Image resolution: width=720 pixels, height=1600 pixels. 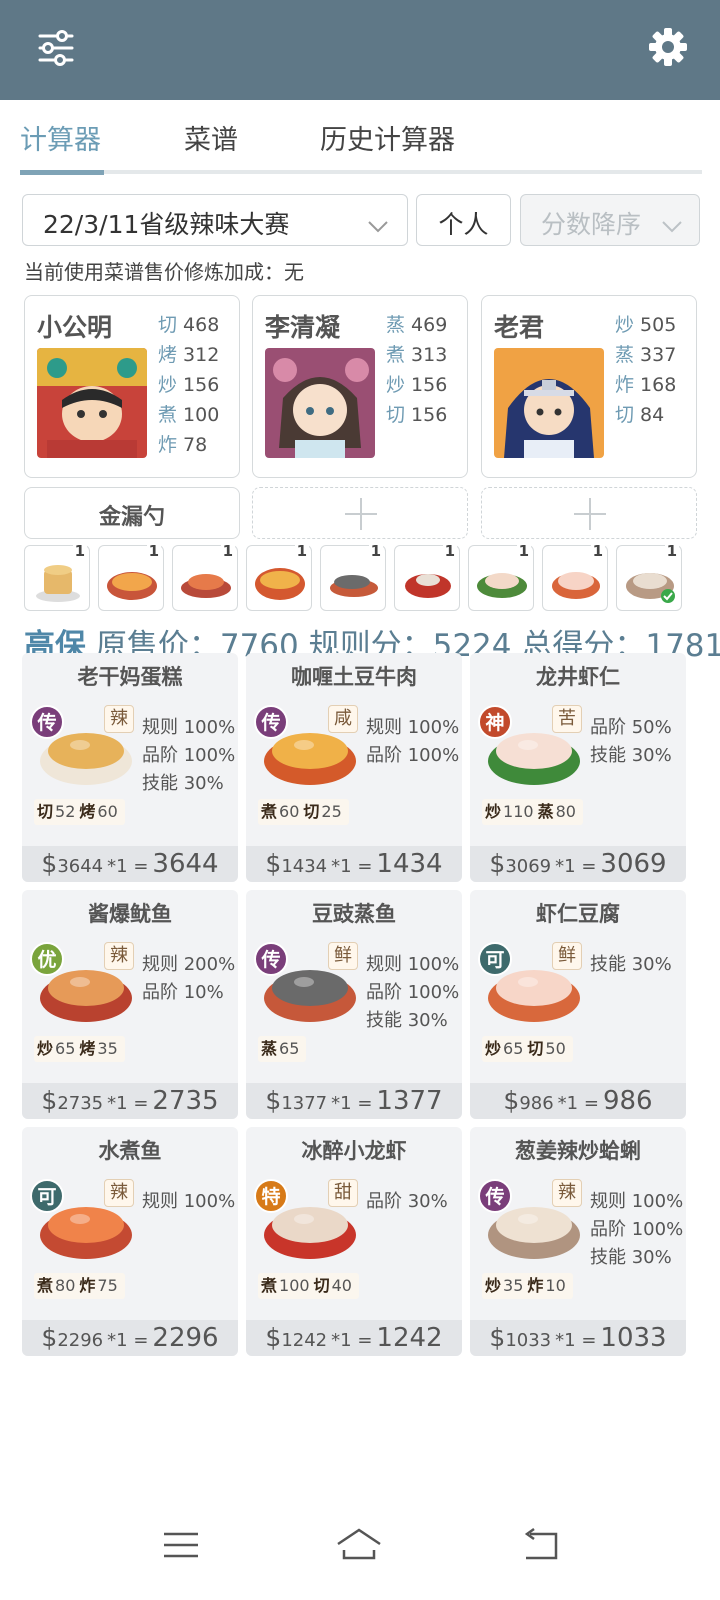 I want to click on total-price: 1242, so click(x=409, y=1338).